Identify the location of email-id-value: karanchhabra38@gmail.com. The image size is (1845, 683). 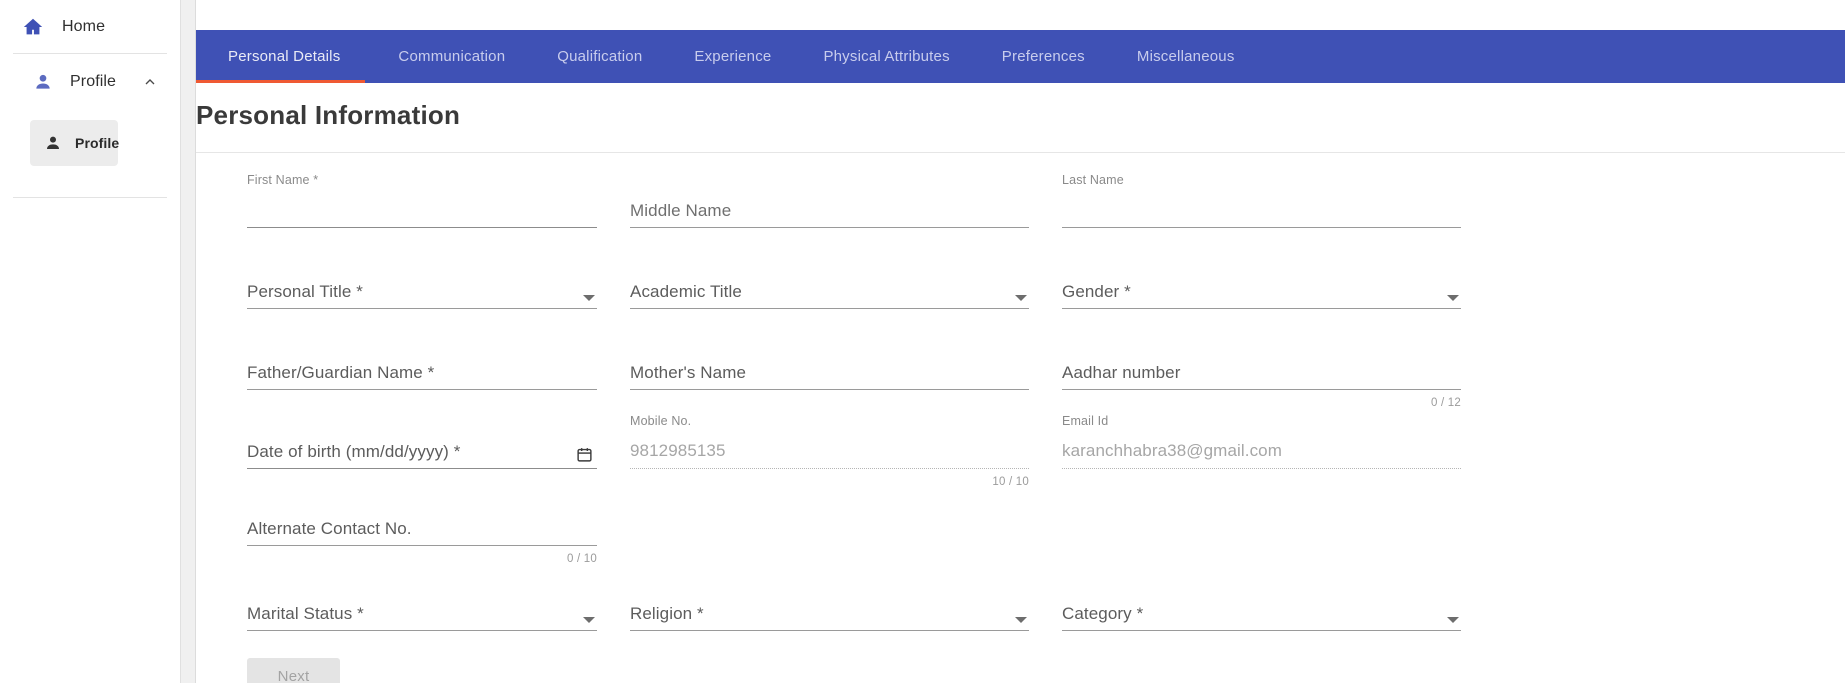
(1172, 450).